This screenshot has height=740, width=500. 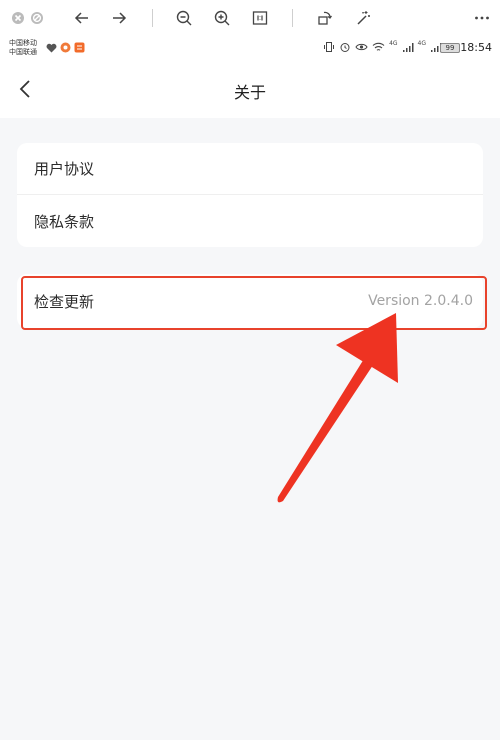 What do you see at coordinates (82, 18) in the screenshot?
I see `arrow-left-icon` at bounding box center [82, 18].